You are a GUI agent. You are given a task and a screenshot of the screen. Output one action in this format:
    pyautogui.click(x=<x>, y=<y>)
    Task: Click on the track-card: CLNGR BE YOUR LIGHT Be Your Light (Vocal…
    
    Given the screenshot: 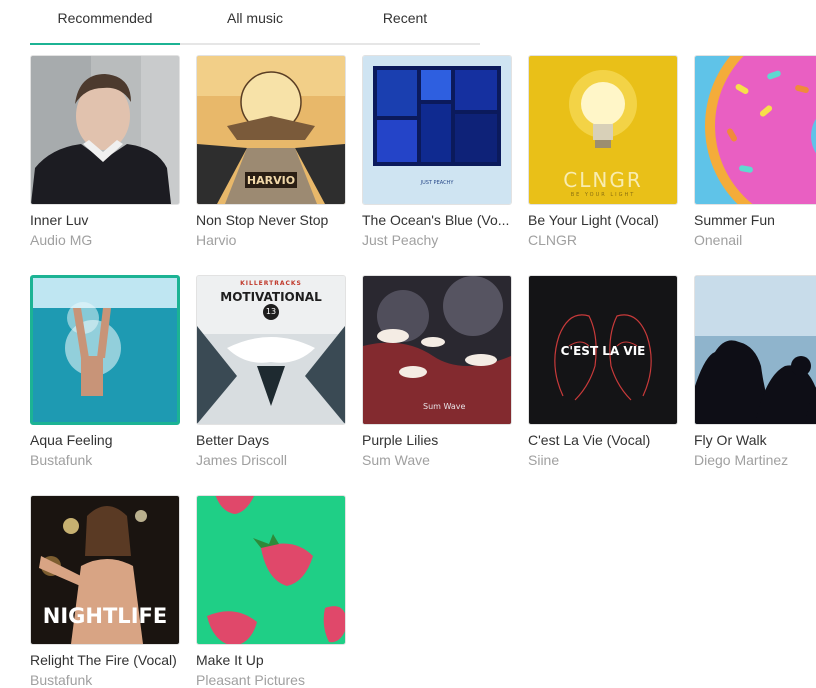 What is the action you would take?
    pyautogui.click(x=603, y=151)
    